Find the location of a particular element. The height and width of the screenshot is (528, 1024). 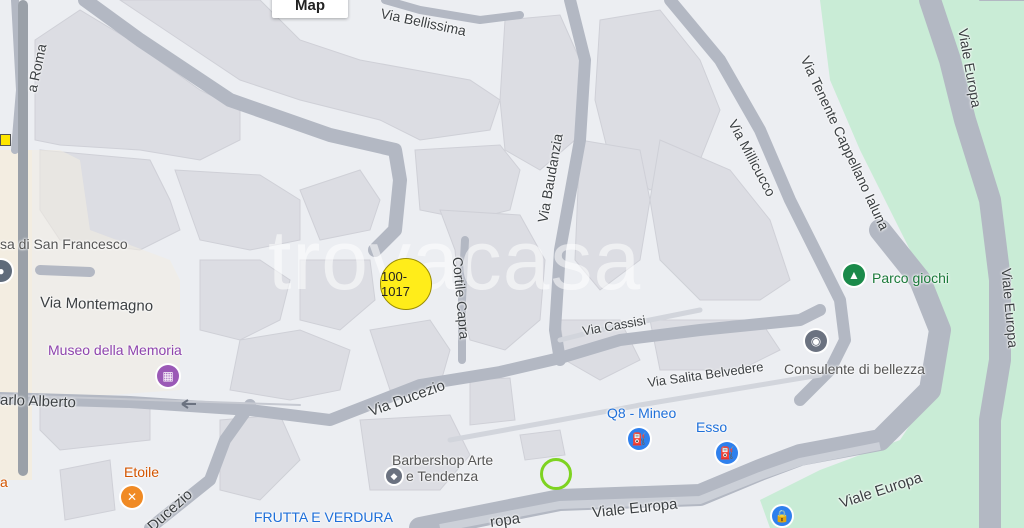

beauty-pin-icon: ◉ is located at coordinates (816, 341).